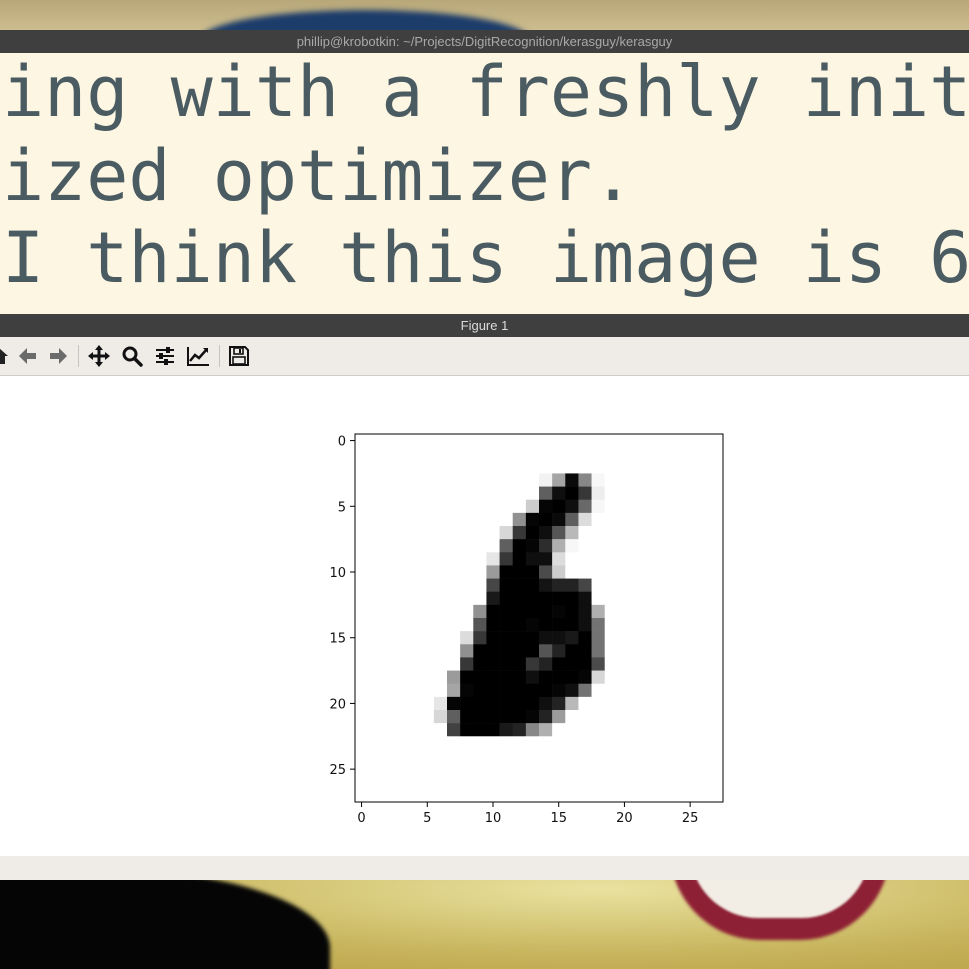  What do you see at coordinates (27, 356) in the screenshot?
I see `back-icon` at bounding box center [27, 356].